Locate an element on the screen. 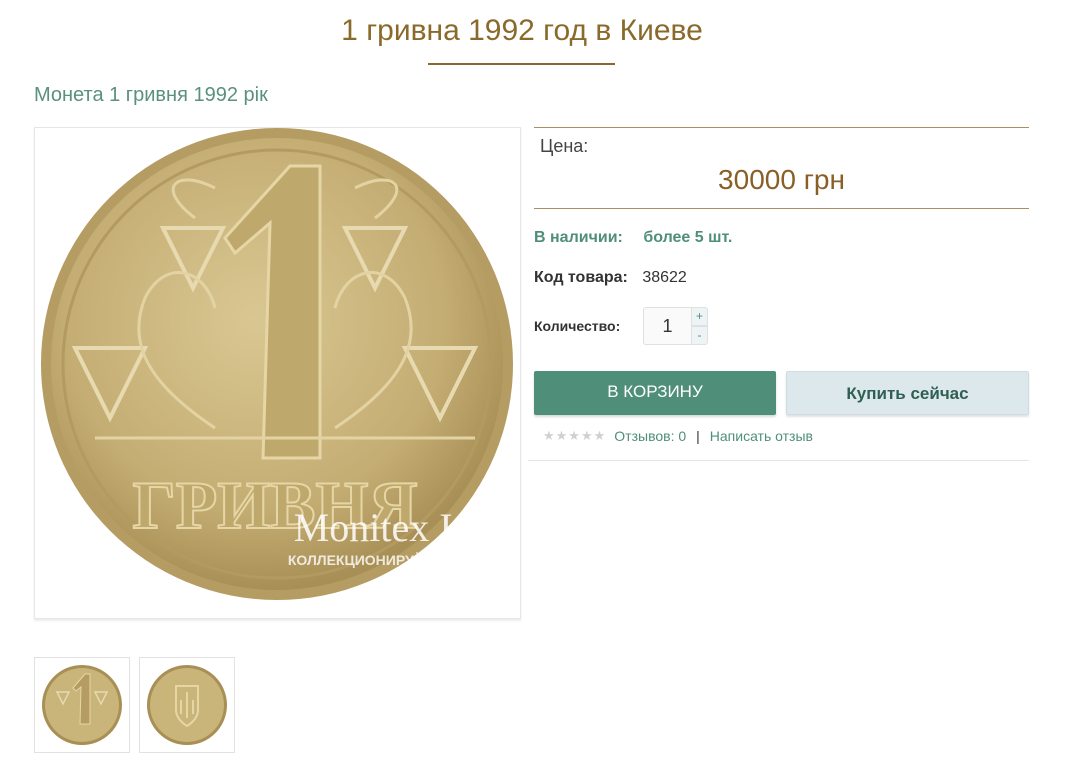  watermark-slogan: КОЛЛЕКЦИОНИРУЙТЕ С НАМИ! is located at coordinates (397, 559).